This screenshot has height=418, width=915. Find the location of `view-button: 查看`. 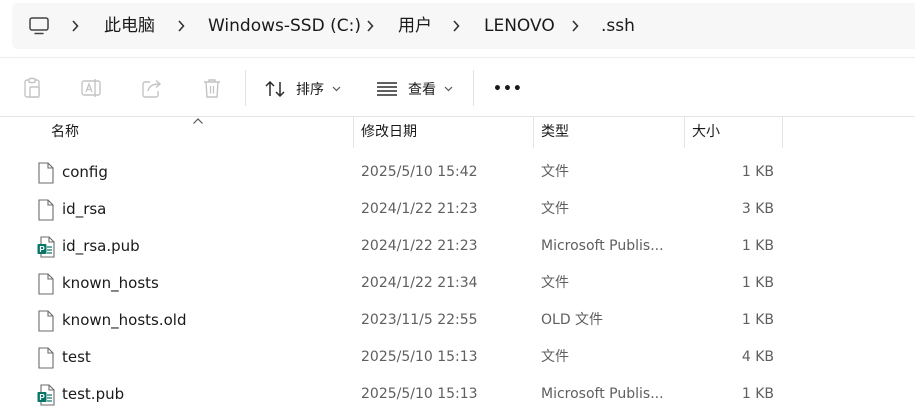

view-button: 查看 is located at coordinates (414, 89).